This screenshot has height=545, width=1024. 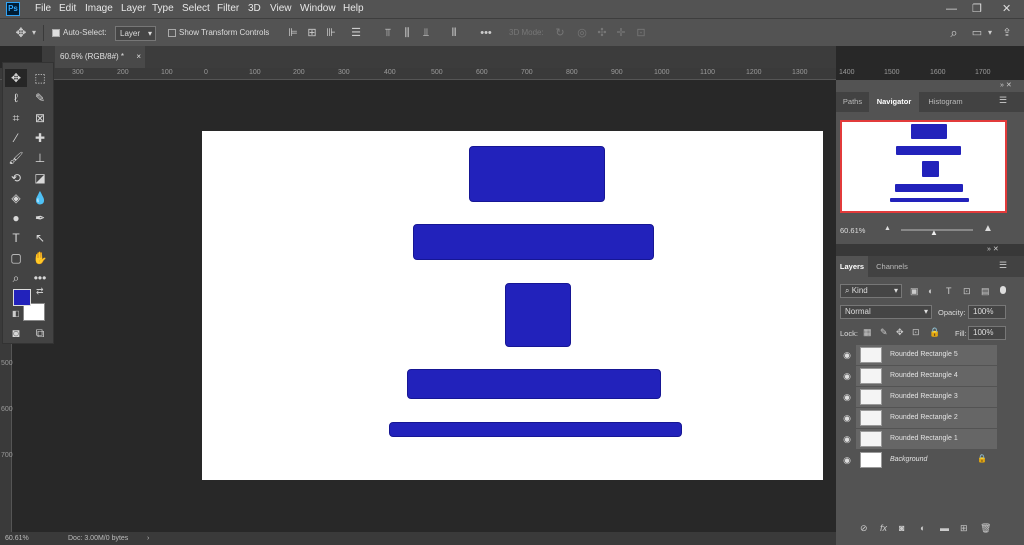 What do you see at coordinates (331, 33) in the screenshot?
I see `align-right-icon: ⊪` at bounding box center [331, 33].